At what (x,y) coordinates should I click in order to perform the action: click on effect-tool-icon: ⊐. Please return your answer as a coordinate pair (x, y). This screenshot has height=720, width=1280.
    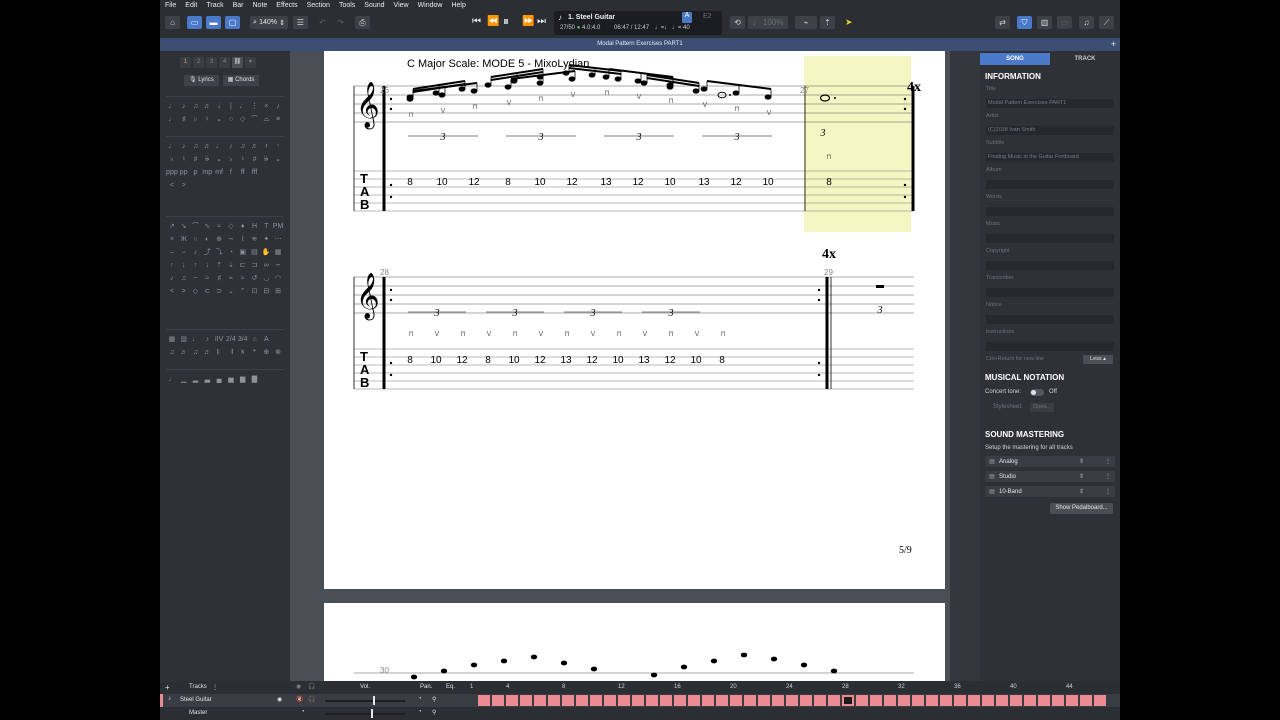
    Looking at the image, I should click on (255, 265).